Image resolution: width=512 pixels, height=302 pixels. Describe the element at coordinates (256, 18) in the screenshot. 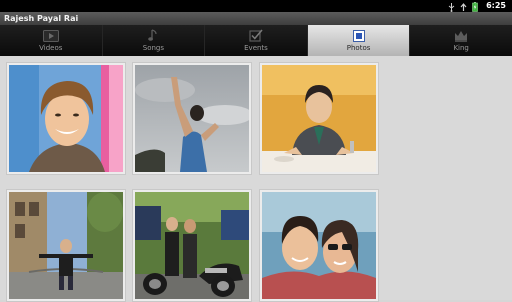

I see `title-bar: Rajesh Payal Rai` at that location.